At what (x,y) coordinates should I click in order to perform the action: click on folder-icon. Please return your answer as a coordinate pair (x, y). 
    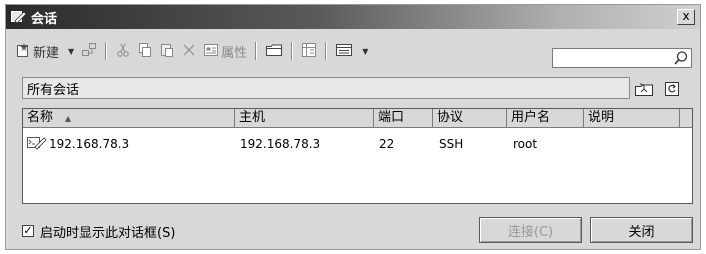
    Looking at the image, I should click on (274, 51).